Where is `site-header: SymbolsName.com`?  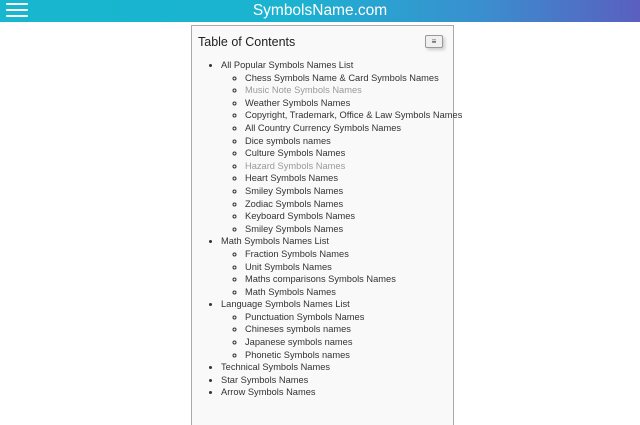
site-header: SymbolsName.com is located at coordinates (320, 11).